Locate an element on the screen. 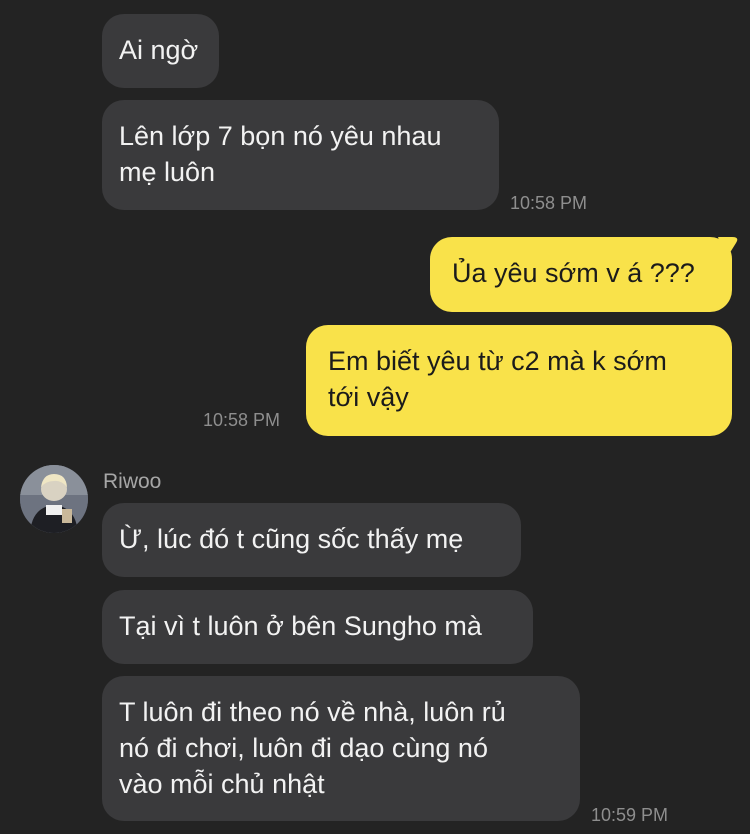 This screenshot has height=834, width=750. incoming-message-bubble: Lên lớp 7 bọn nó yêu nhau mẹ luôn is located at coordinates (300, 155).